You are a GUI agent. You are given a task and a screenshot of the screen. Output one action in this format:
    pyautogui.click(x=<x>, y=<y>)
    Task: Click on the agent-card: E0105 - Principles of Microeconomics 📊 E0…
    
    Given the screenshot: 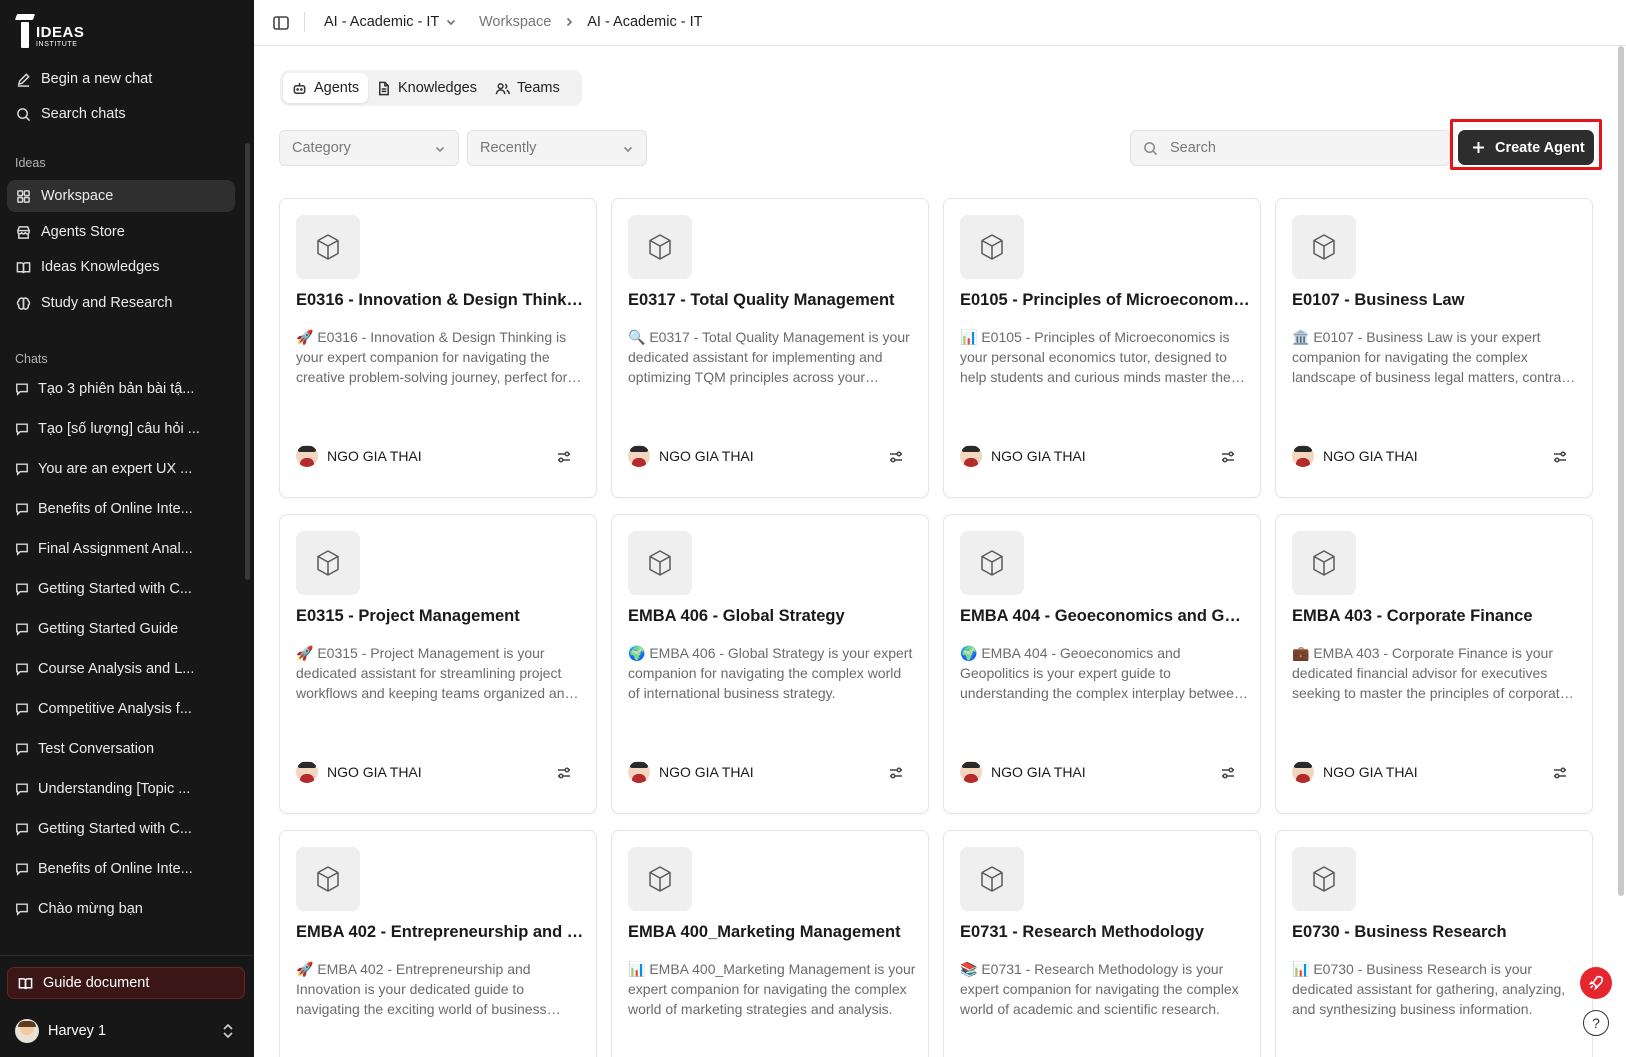 What is the action you would take?
    pyautogui.click(x=1102, y=348)
    